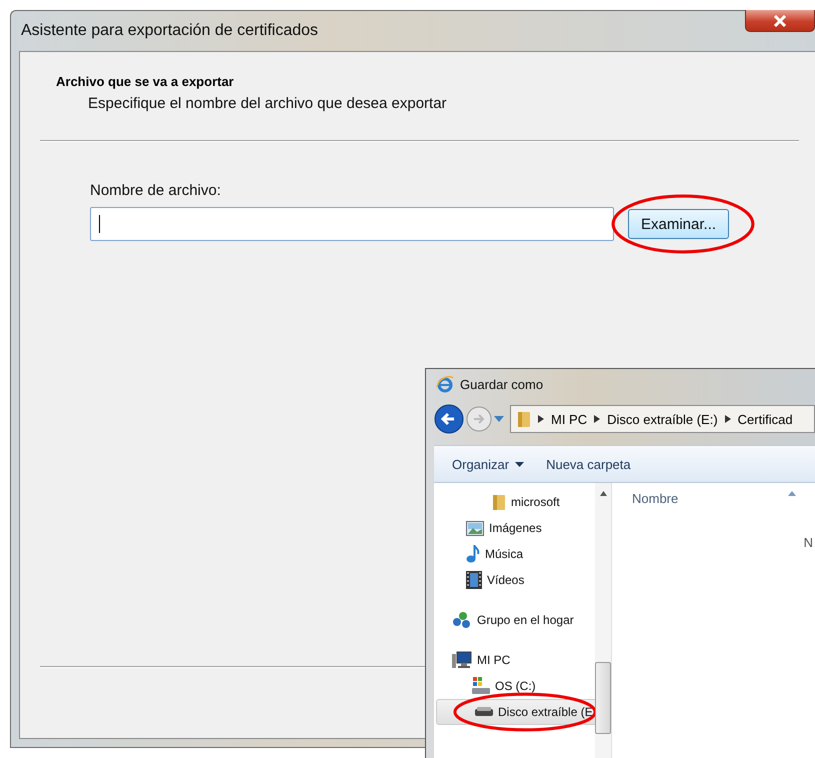  Describe the element at coordinates (474, 580) in the screenshot. I see `film-icon` at that location.